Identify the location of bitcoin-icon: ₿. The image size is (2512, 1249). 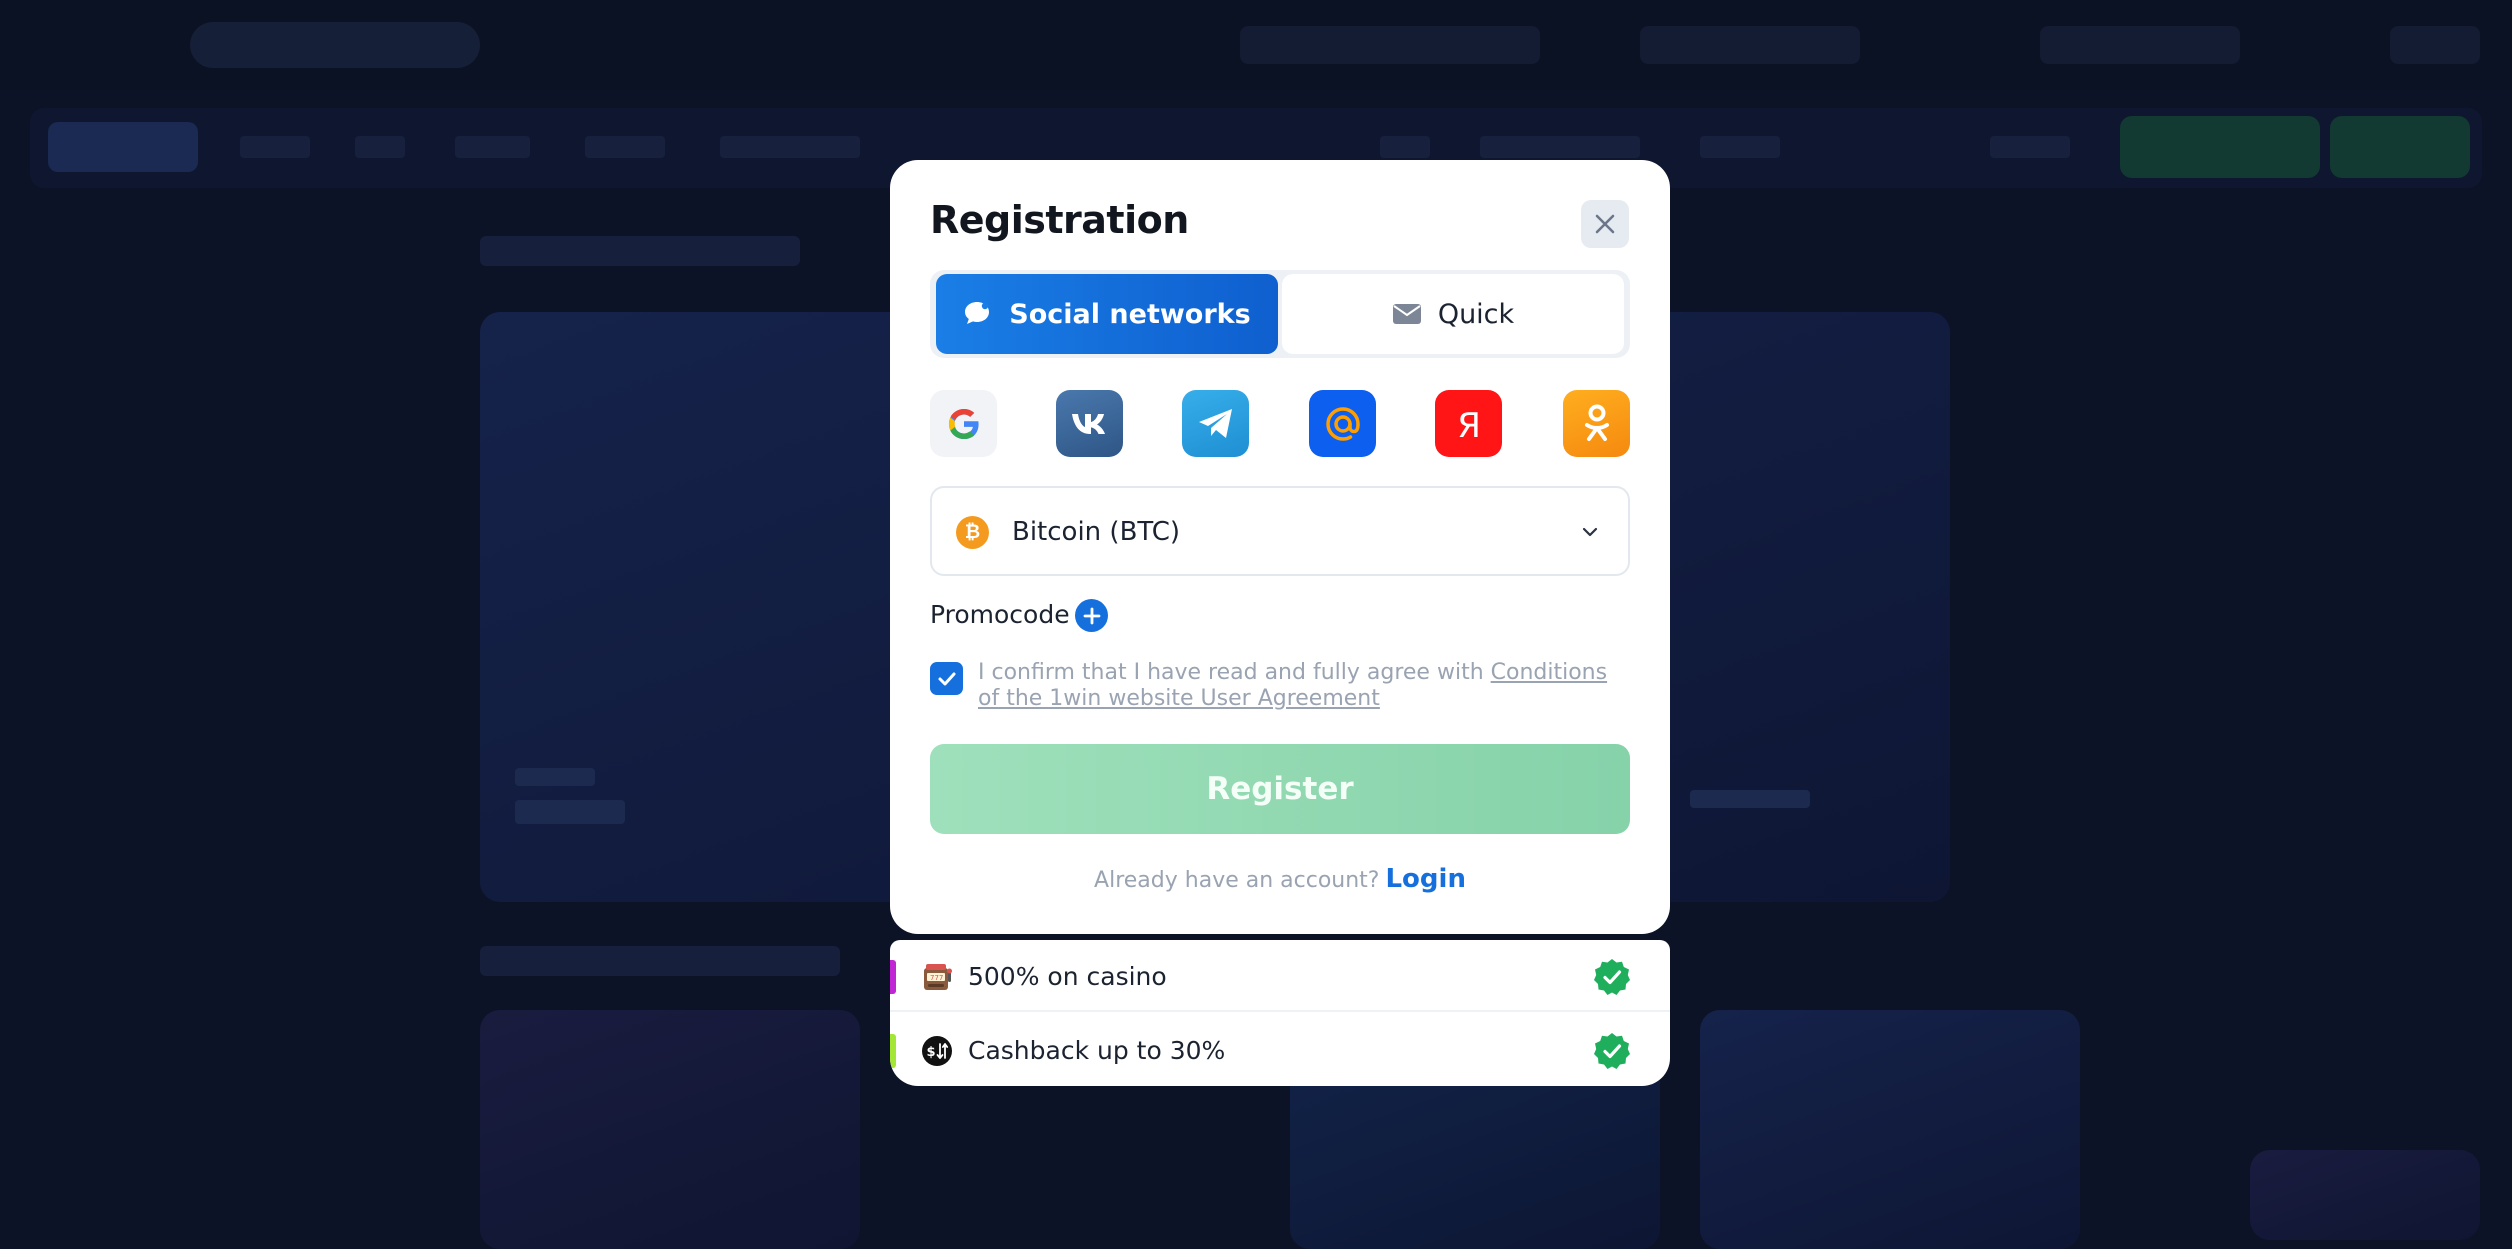
(972, 532).